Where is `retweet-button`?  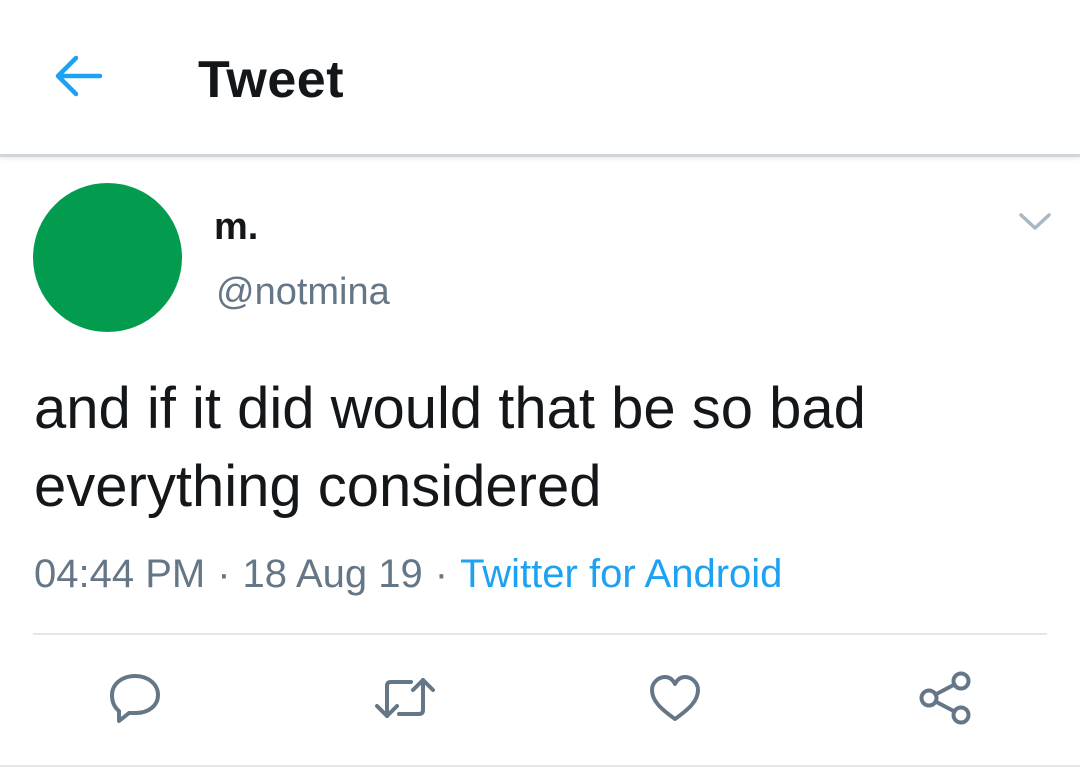 retweet-button is located at coordinates (405, 700).